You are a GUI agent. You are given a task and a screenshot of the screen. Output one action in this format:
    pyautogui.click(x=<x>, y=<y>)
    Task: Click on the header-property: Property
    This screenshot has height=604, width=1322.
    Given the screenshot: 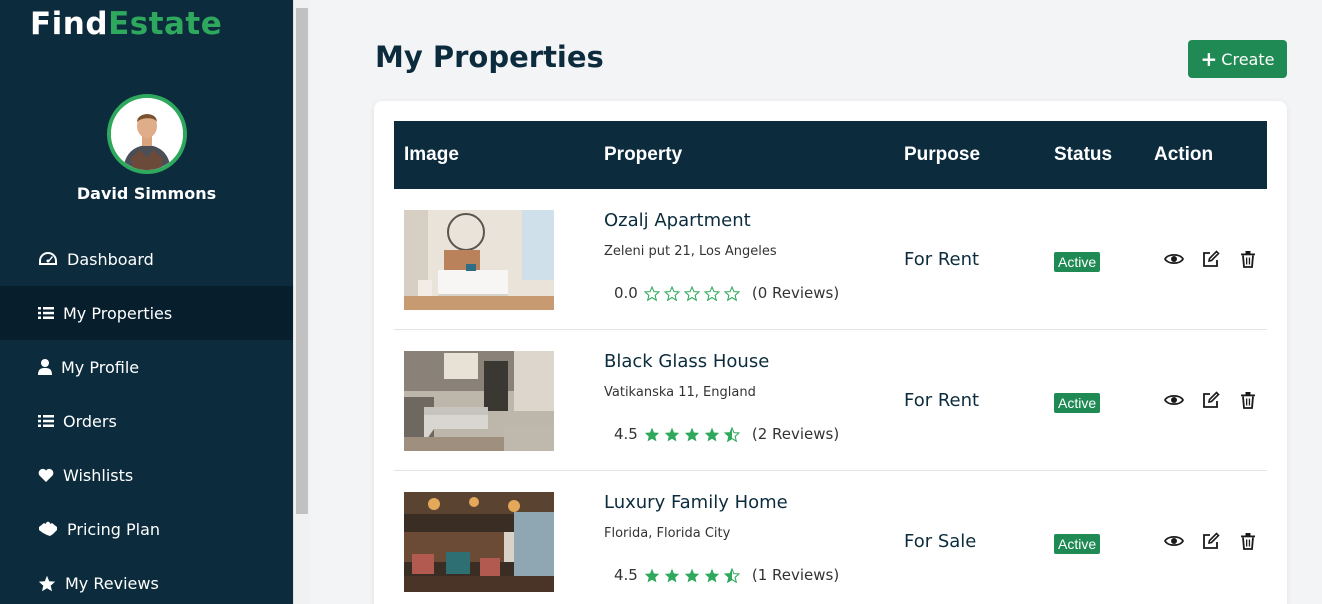 What is the action you would take?
    pyautogui.click(x=643, y=154)
    